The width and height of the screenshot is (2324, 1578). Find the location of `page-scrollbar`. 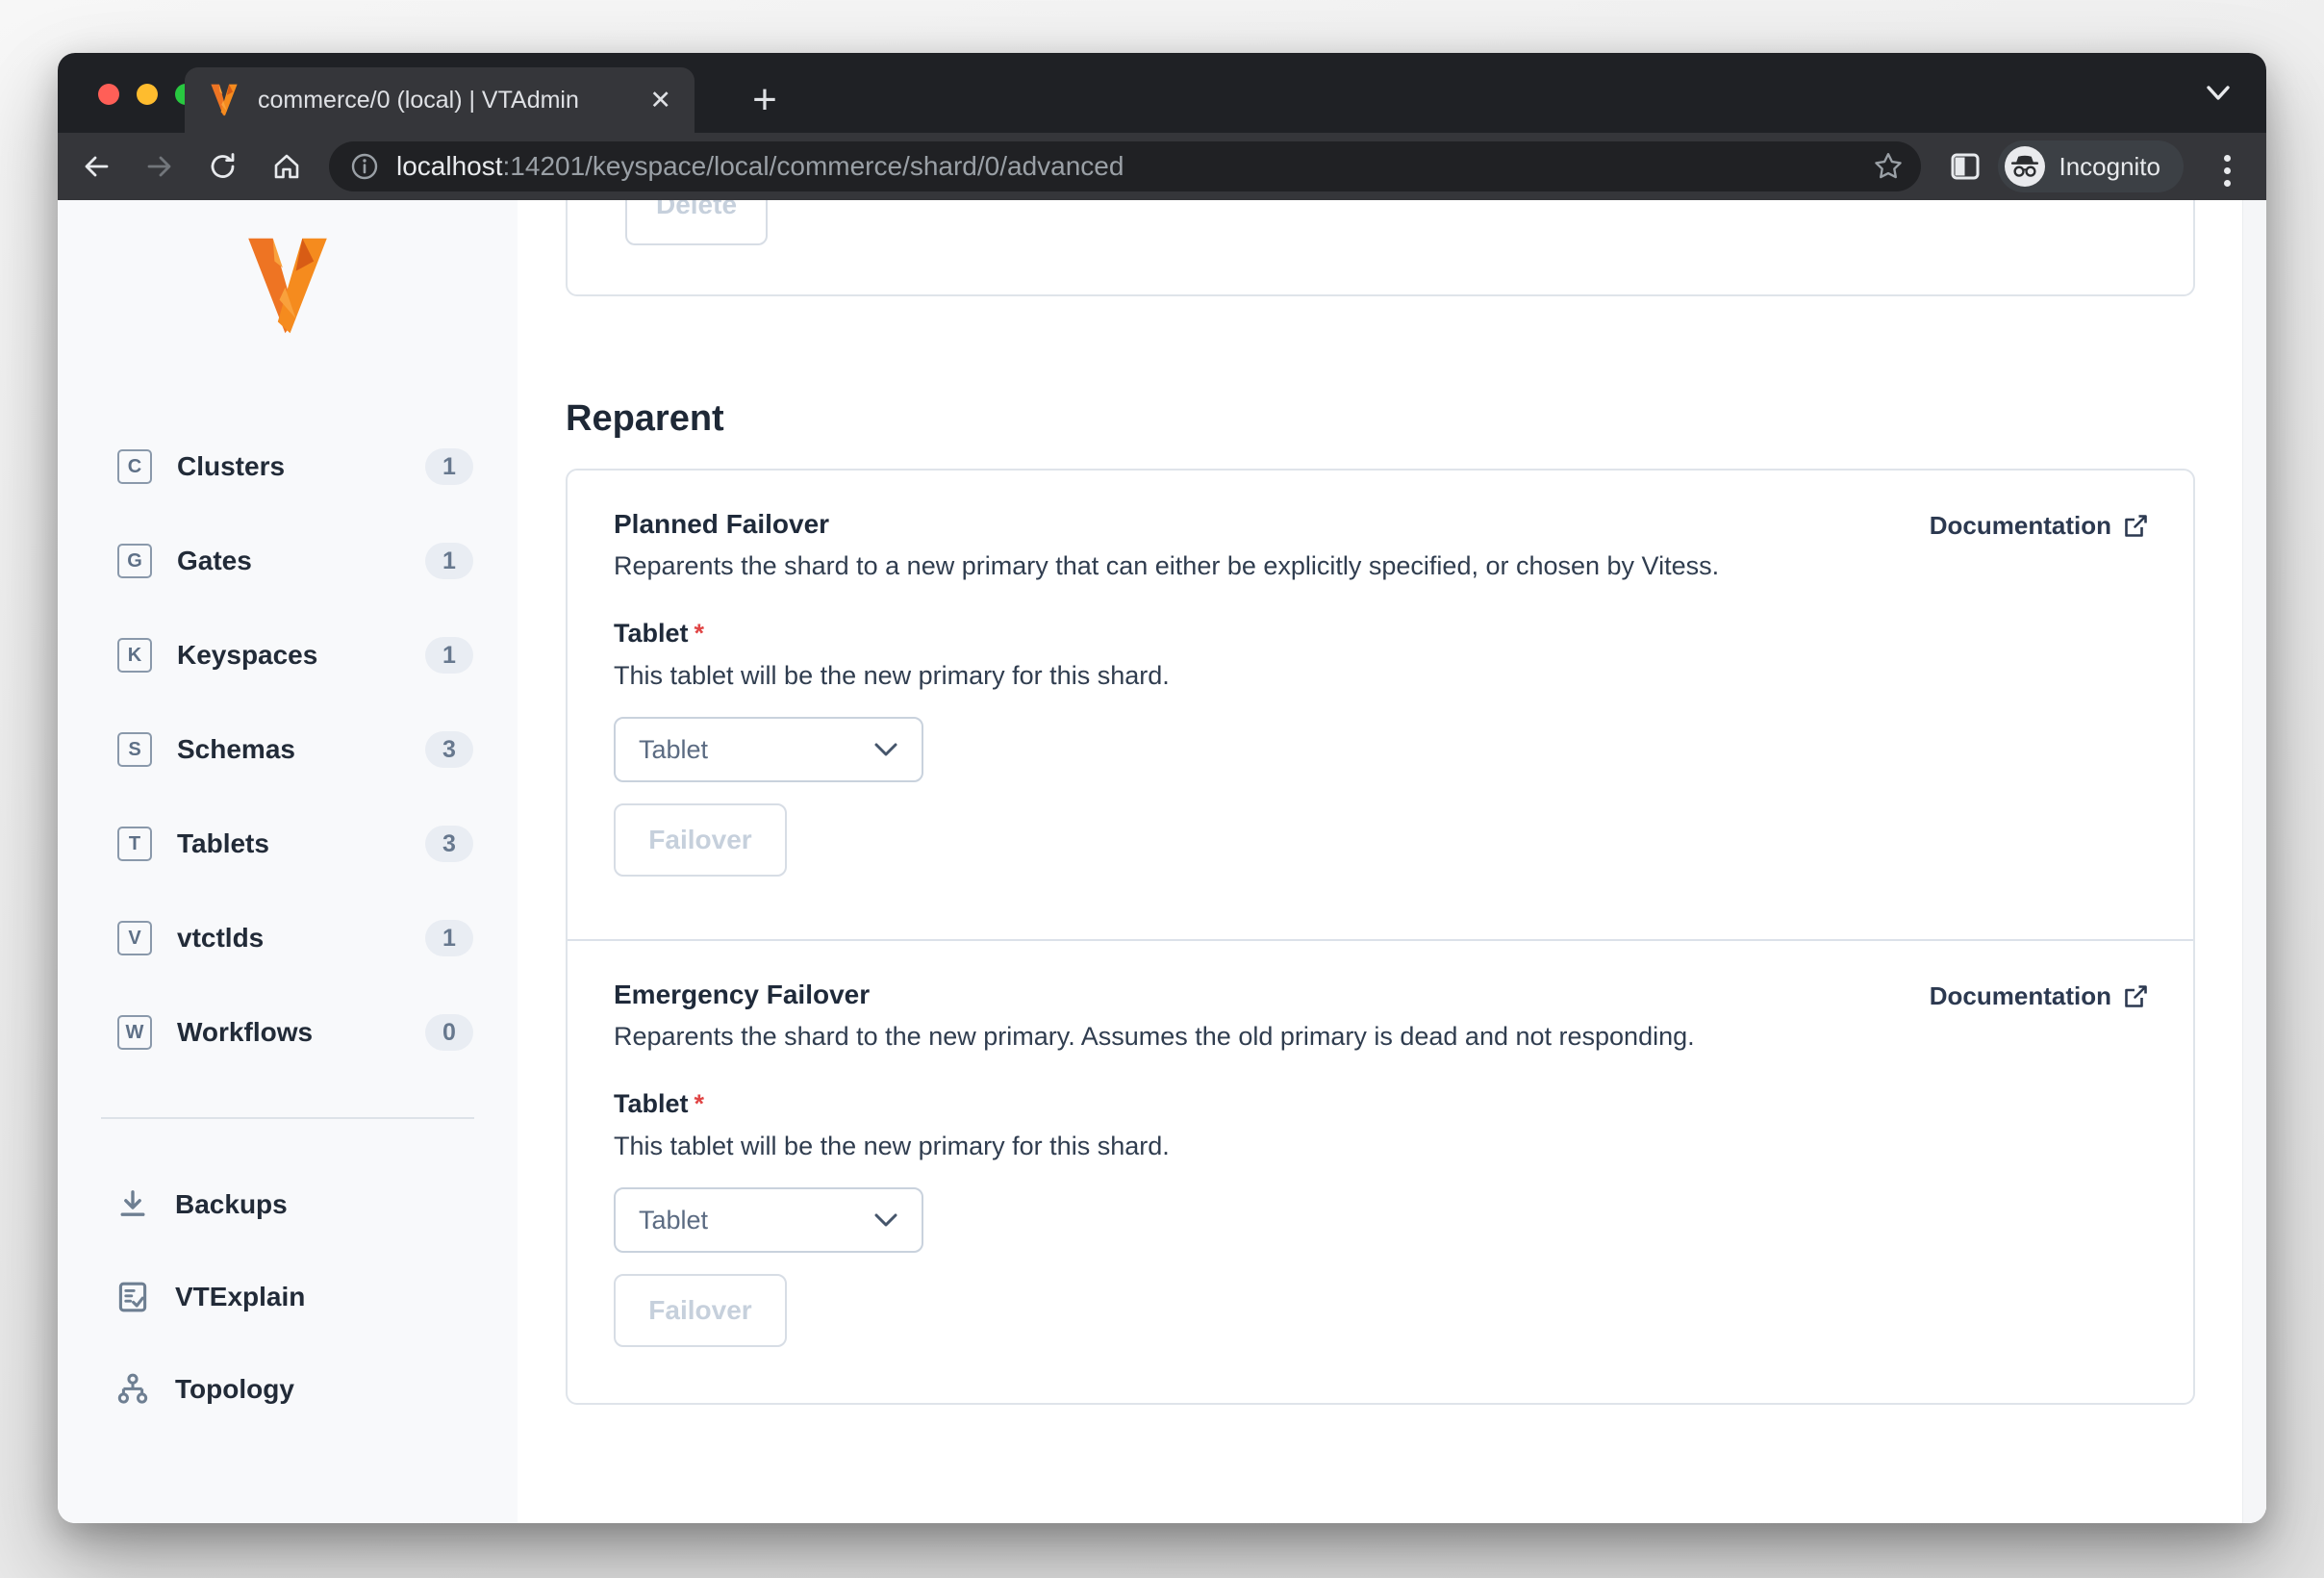

page-scrollbar is located at coordinates (2254, 861).